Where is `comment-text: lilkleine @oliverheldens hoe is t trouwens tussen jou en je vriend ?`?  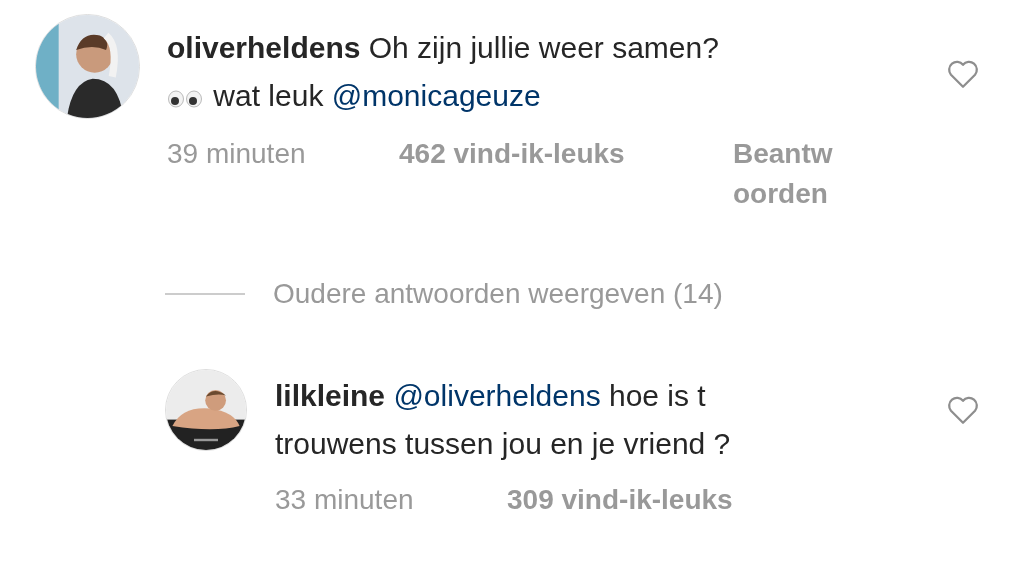 comment-text: lilkleine @oliverheldens hoe is t trouwens tussen jou en je vriend ? is located at coordinates (503, 420).